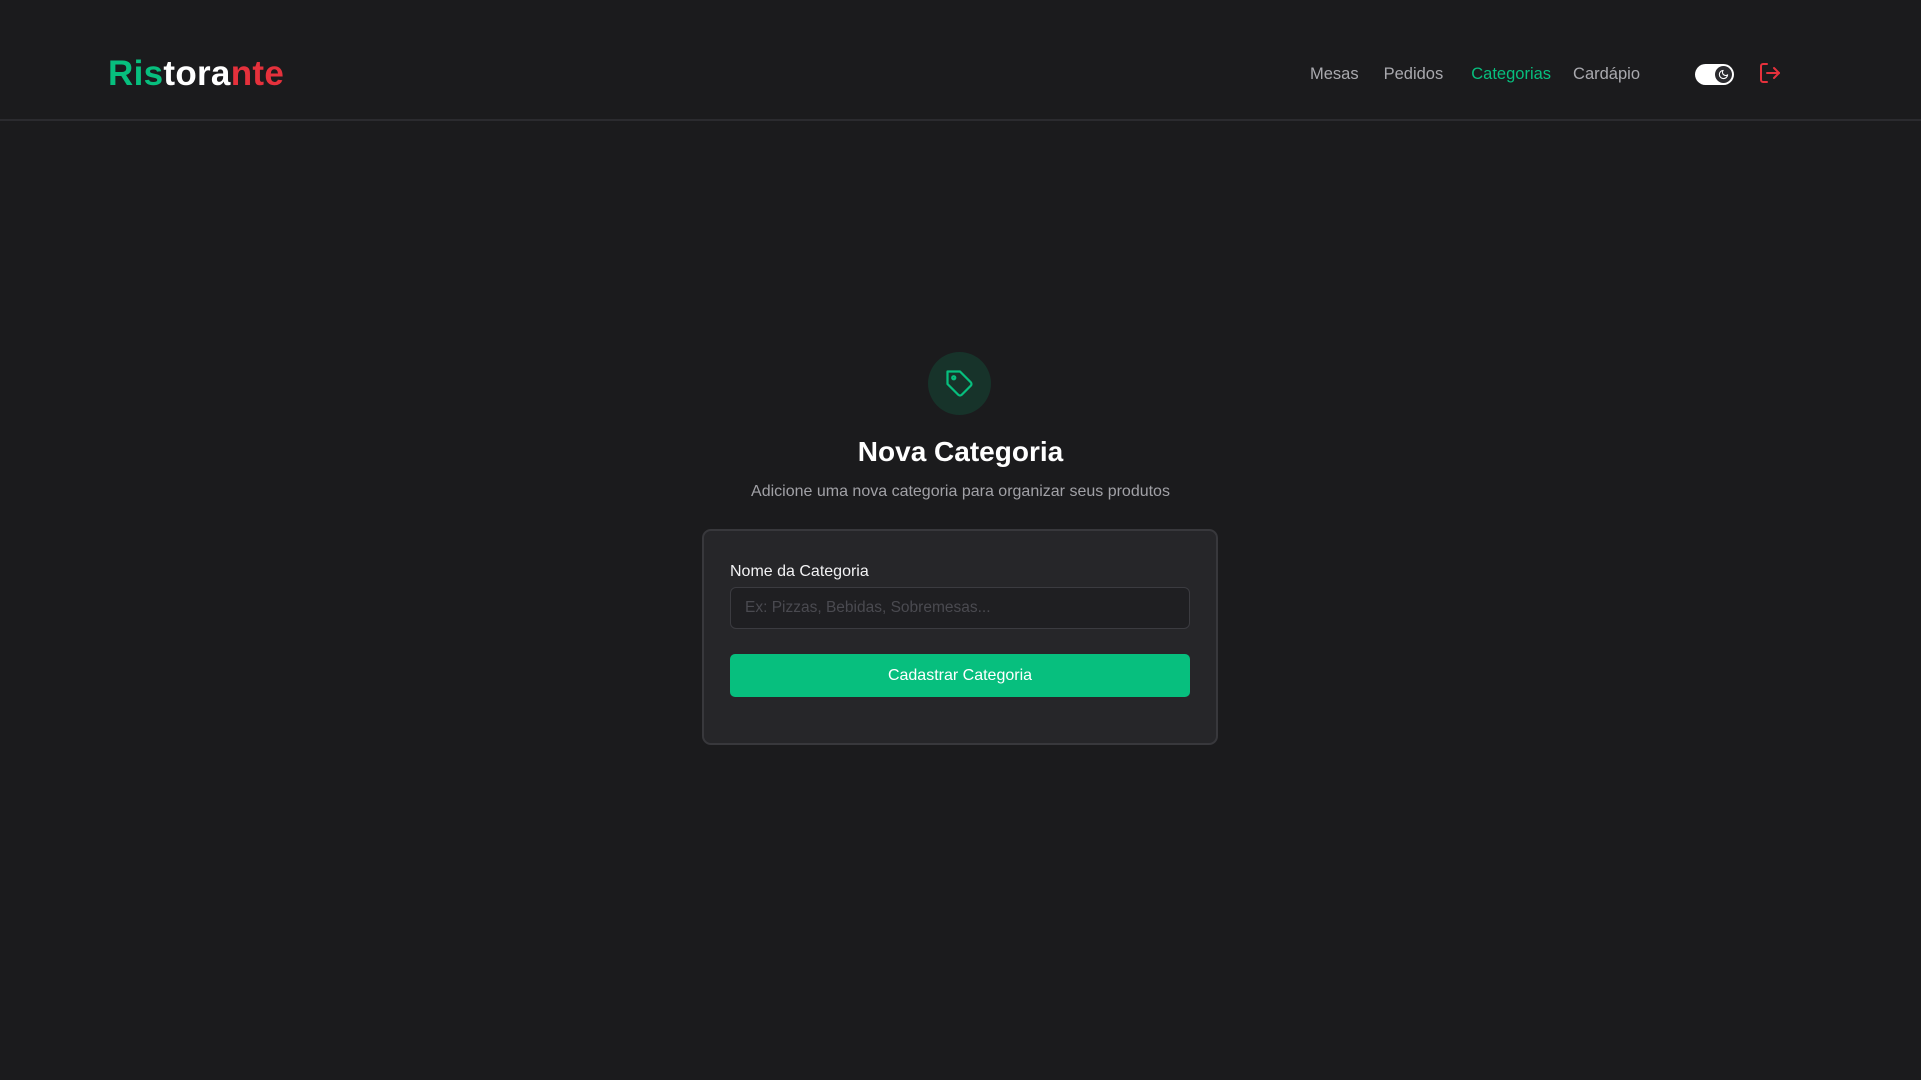 This screenshot has width=1921, height=1080. Describe the element at coordinates (1511, 74) in the screenshot. I see `nav-item-categorias: Categorias` at that location.